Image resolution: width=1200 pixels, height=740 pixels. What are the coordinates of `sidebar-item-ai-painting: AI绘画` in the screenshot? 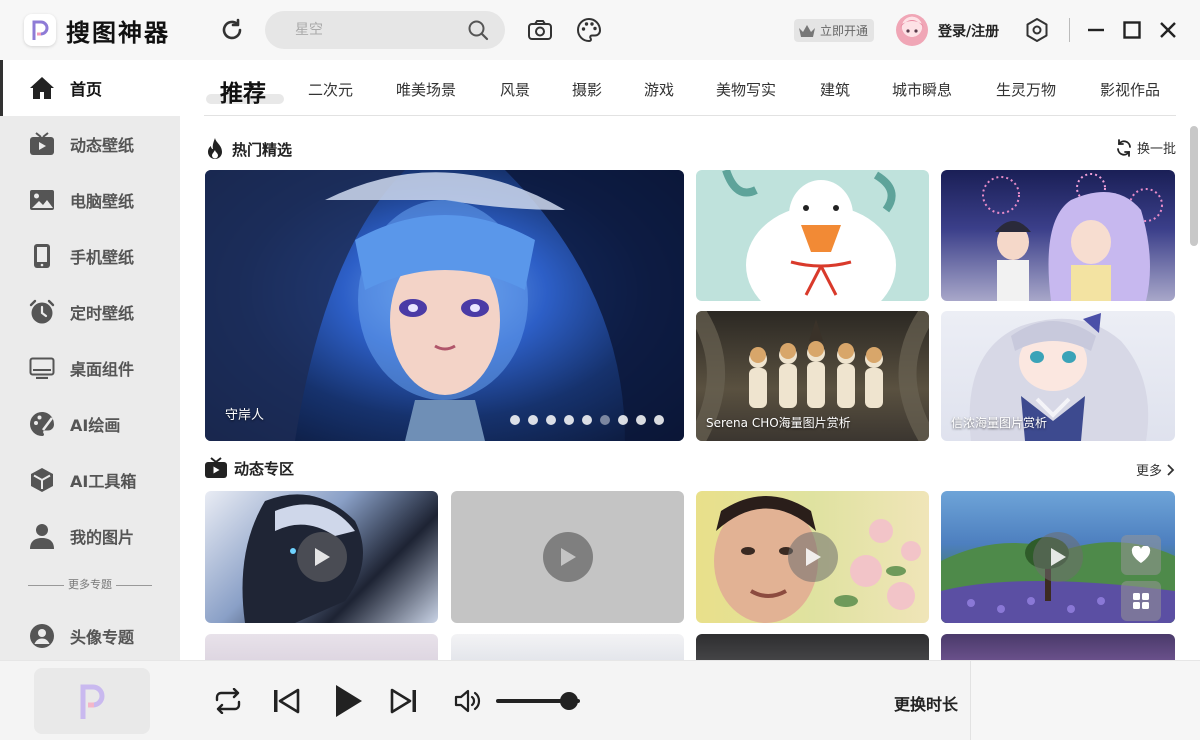 It's located at (90, 424).